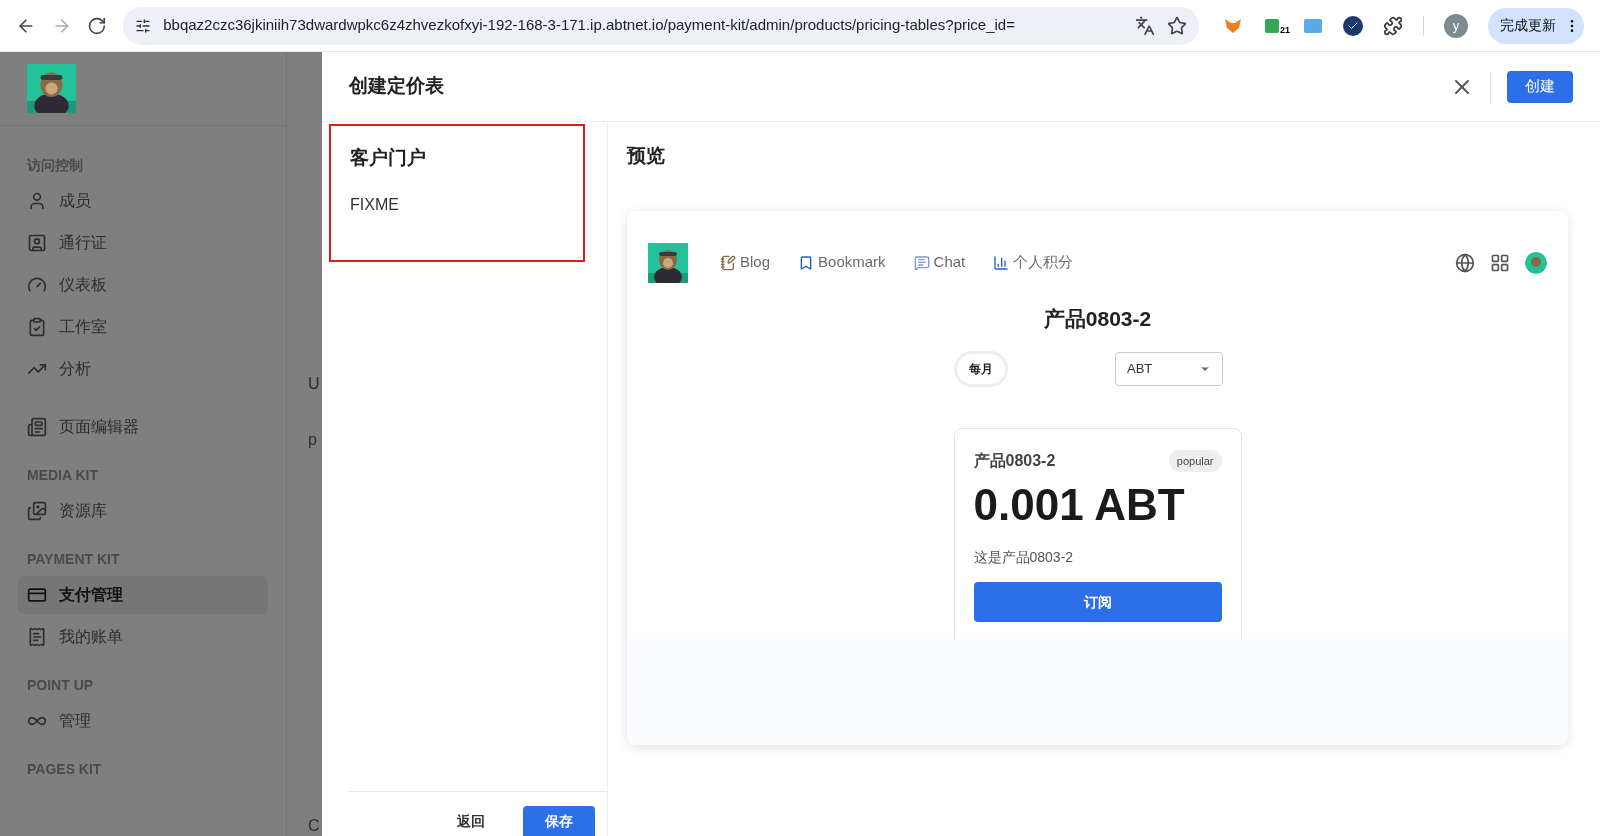 The image size is (1600, 836). Describe the element at coordinates (1001, 262) in the screenshot. I see `bar-chart-icon` at that location.